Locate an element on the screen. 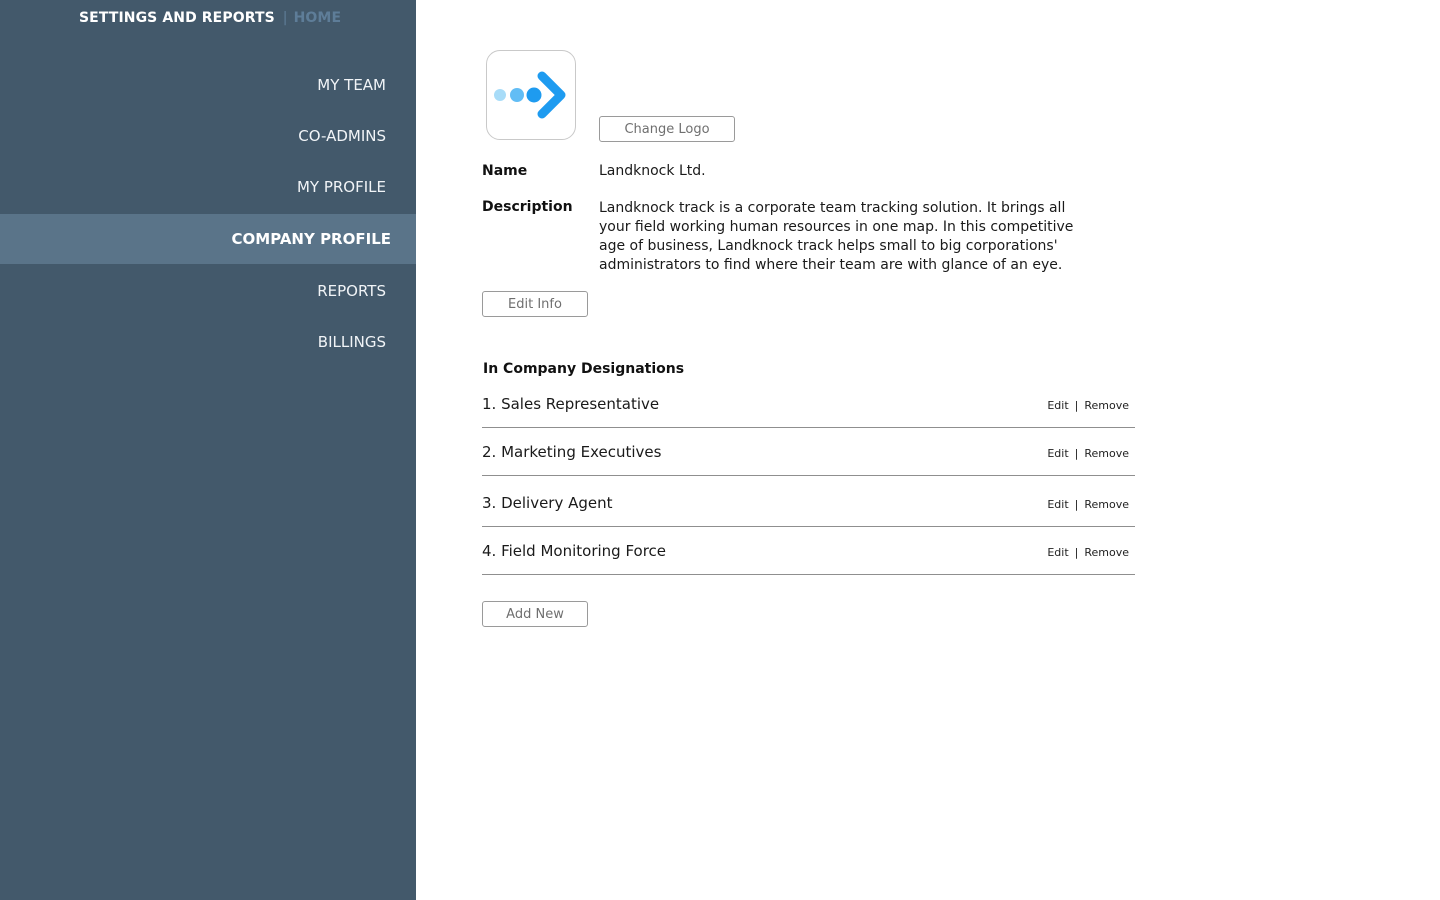  nav-item-my-profile: MY PROFILE is located at coordinates (208, 187).